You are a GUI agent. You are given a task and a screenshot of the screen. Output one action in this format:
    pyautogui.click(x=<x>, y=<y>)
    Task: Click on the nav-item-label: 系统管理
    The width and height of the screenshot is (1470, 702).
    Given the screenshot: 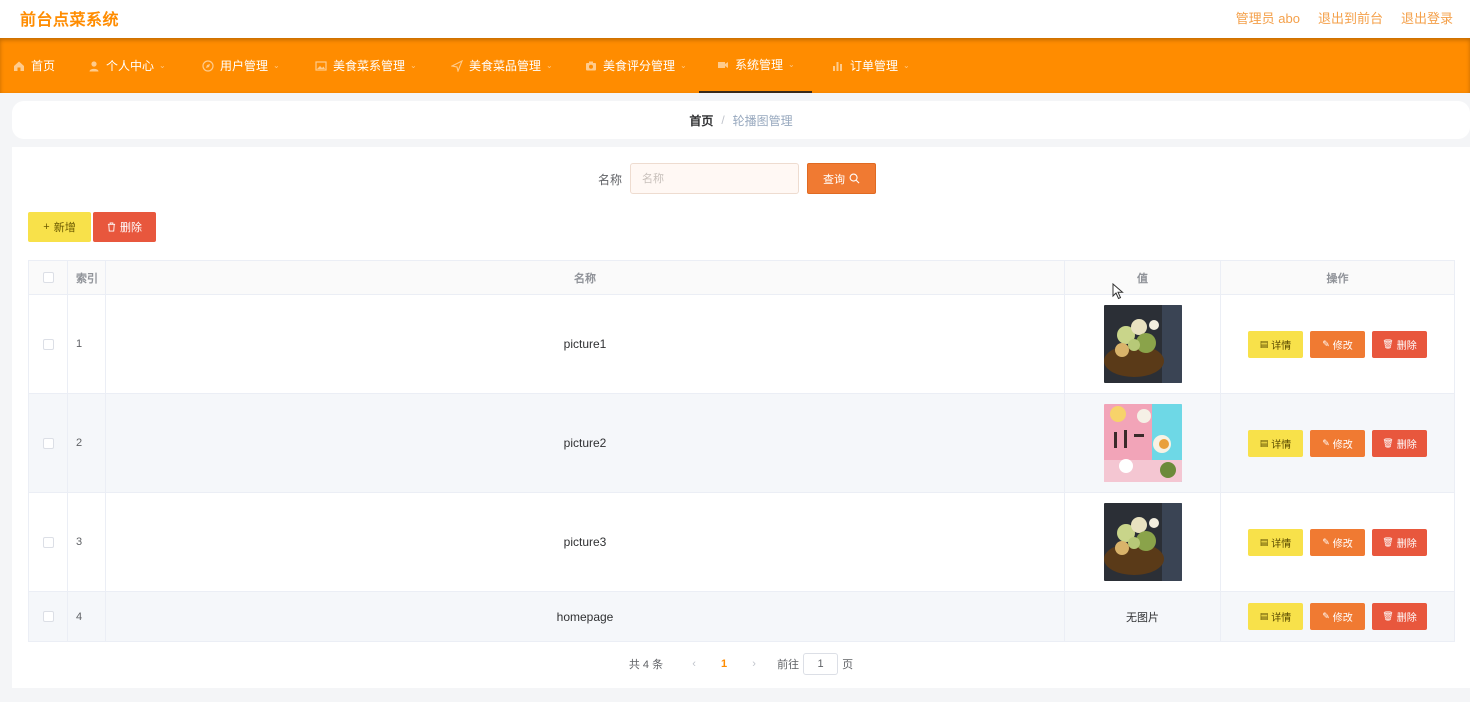 What is the action you would take?
    pyautogui.click(x=759, y=65)
    